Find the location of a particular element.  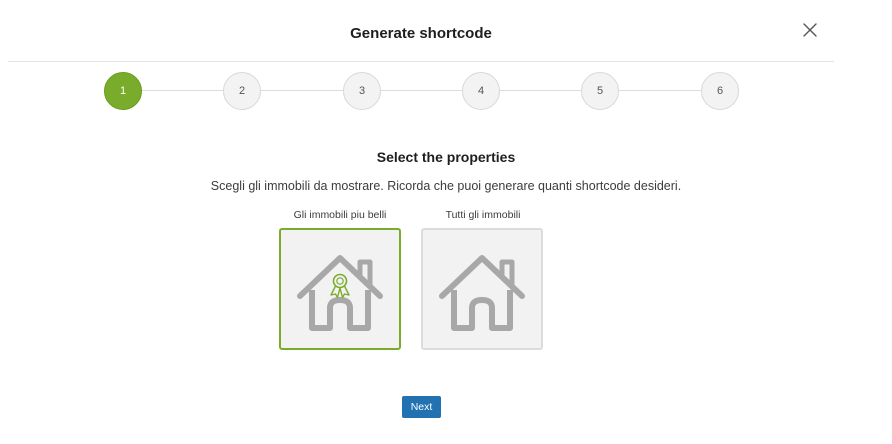

option-card-best-properties is located at coordinates (340, 289).